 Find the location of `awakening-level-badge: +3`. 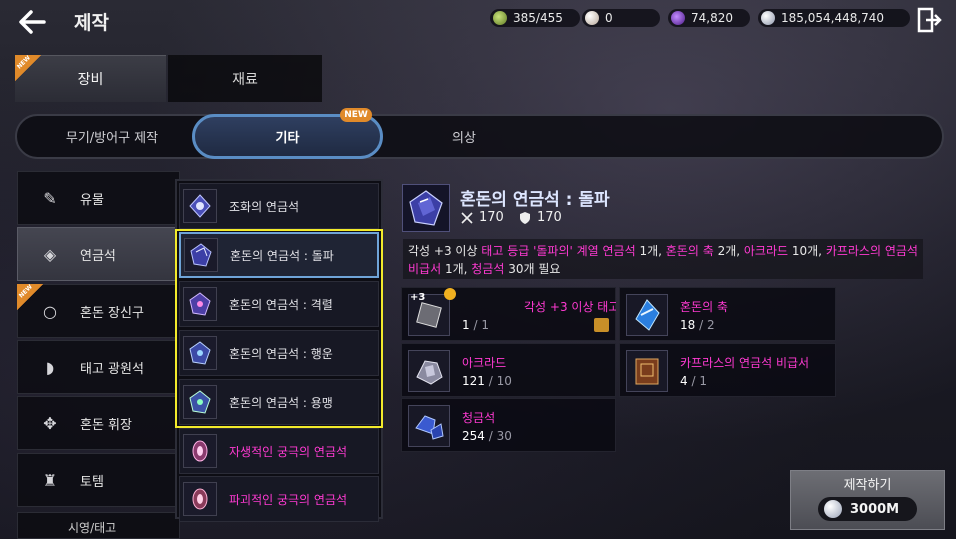

awakening-level-badge: +3 is located at coordinates (418, 297).